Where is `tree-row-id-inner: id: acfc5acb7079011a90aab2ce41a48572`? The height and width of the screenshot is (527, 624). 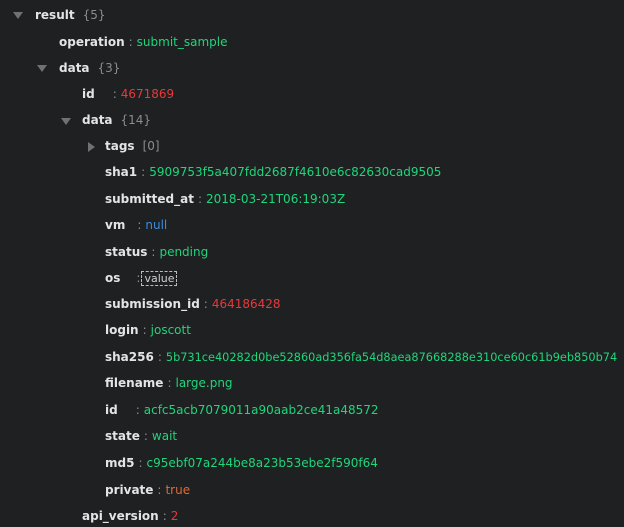 tree-row-id-inner: id: acfc5acb7079011a90aab2ce41a48572 is located at coordinates (242, 410).